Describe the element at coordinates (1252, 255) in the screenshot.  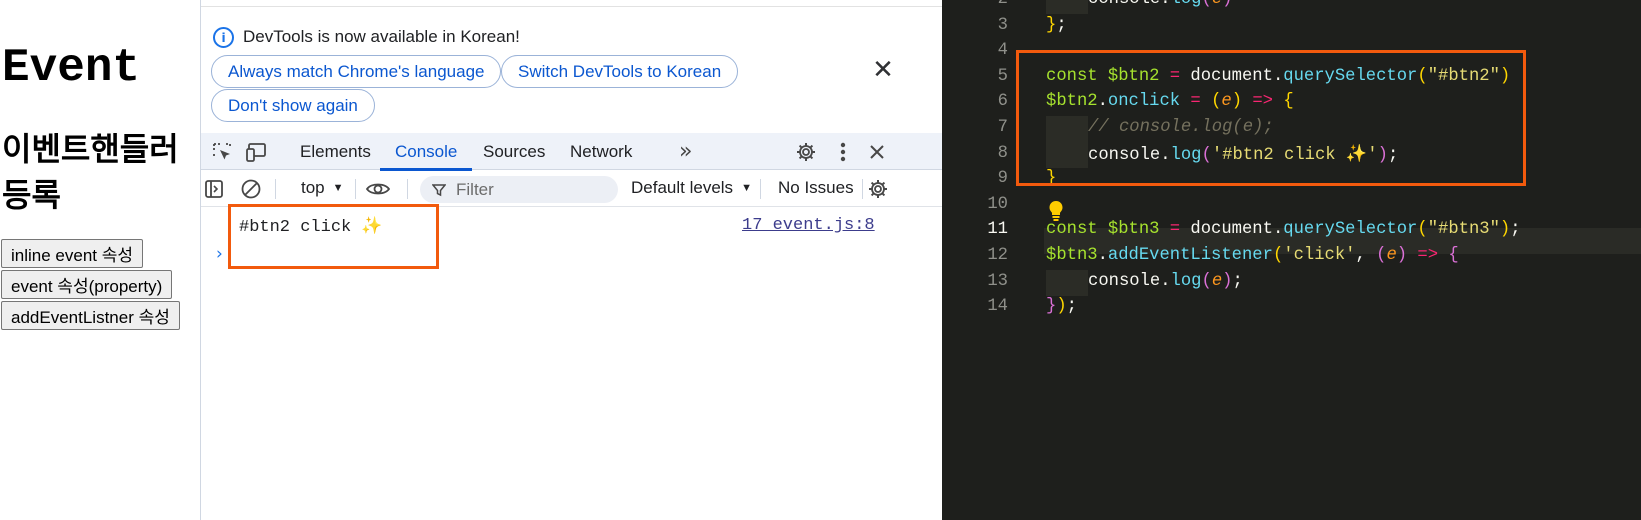
I see `code-line: $btn3.addEventListener('click', (e) => {` at that location.